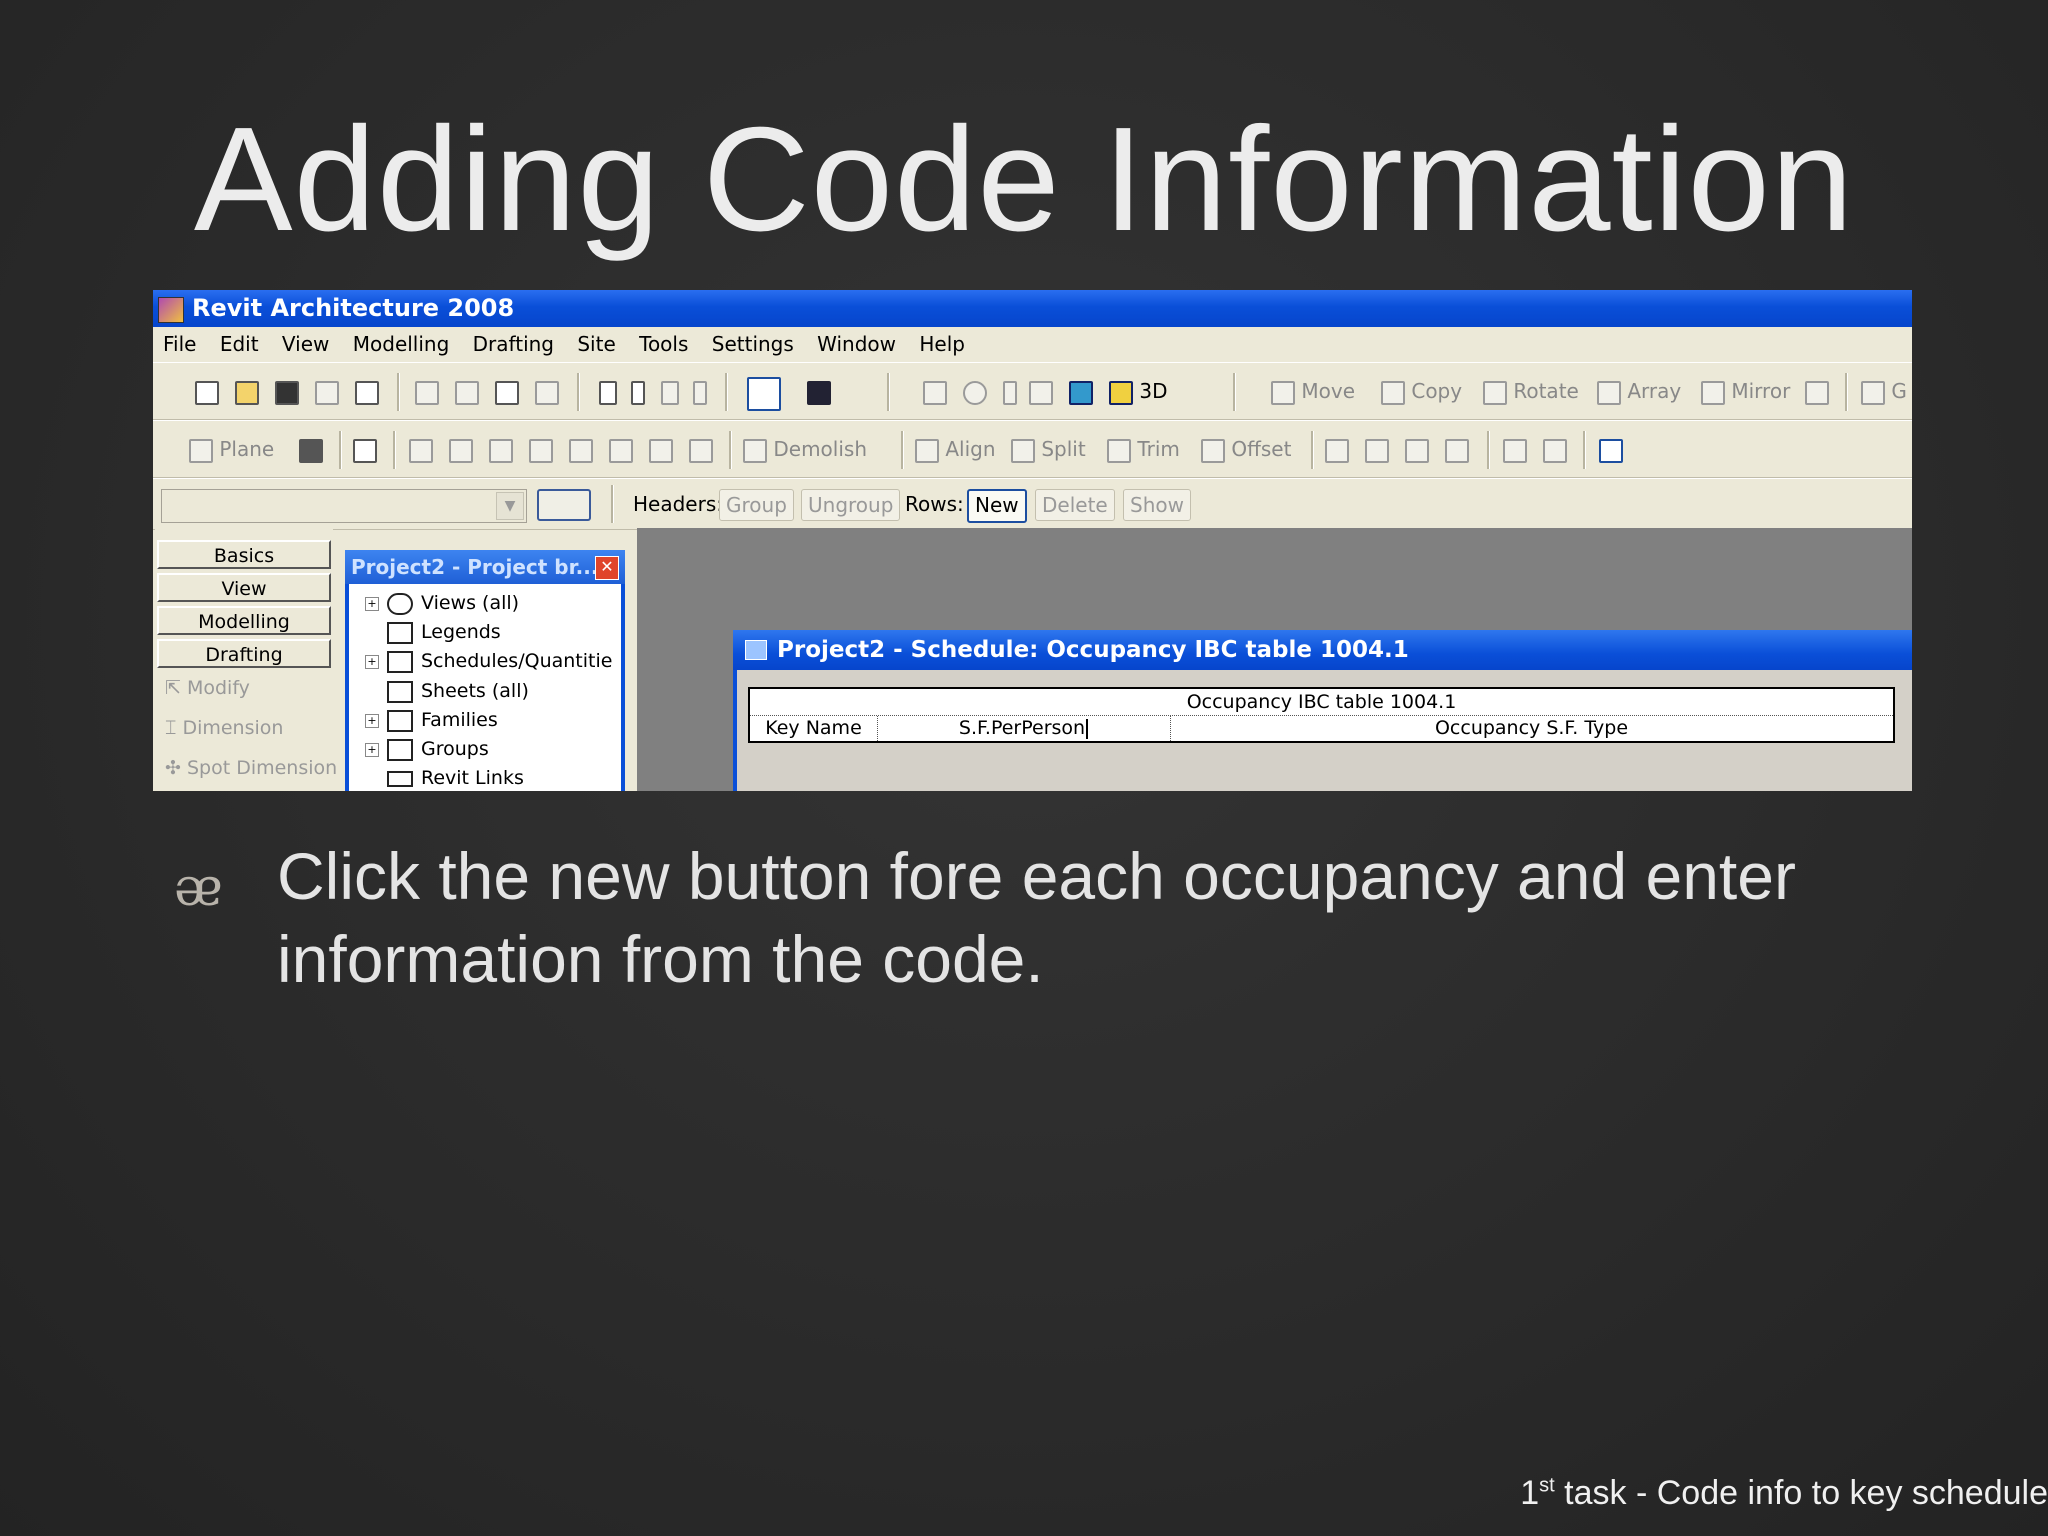  Describe the element at coordinates (756, 505) in the screenshot. I see `group-headers-button: Group` at that location.